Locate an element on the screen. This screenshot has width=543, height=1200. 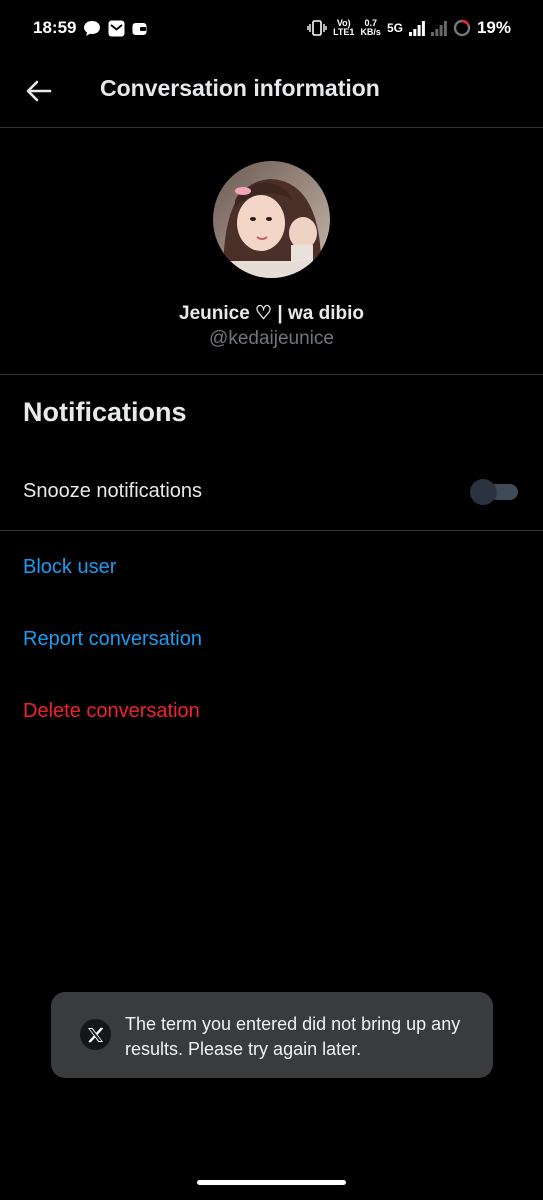
network-type: 5G is located at coordinates (394, 28).